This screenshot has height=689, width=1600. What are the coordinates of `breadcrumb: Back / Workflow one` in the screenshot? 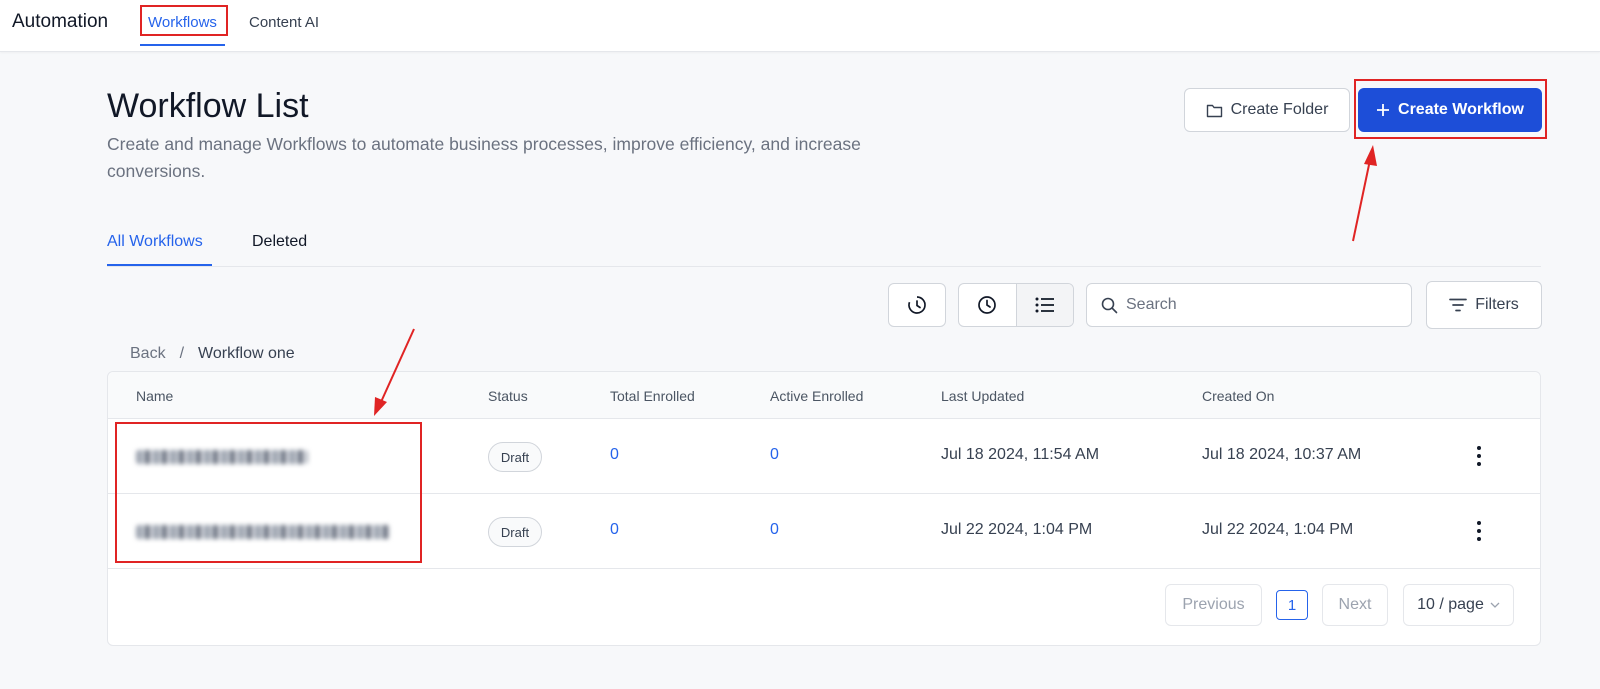 It's located at (212, 354).